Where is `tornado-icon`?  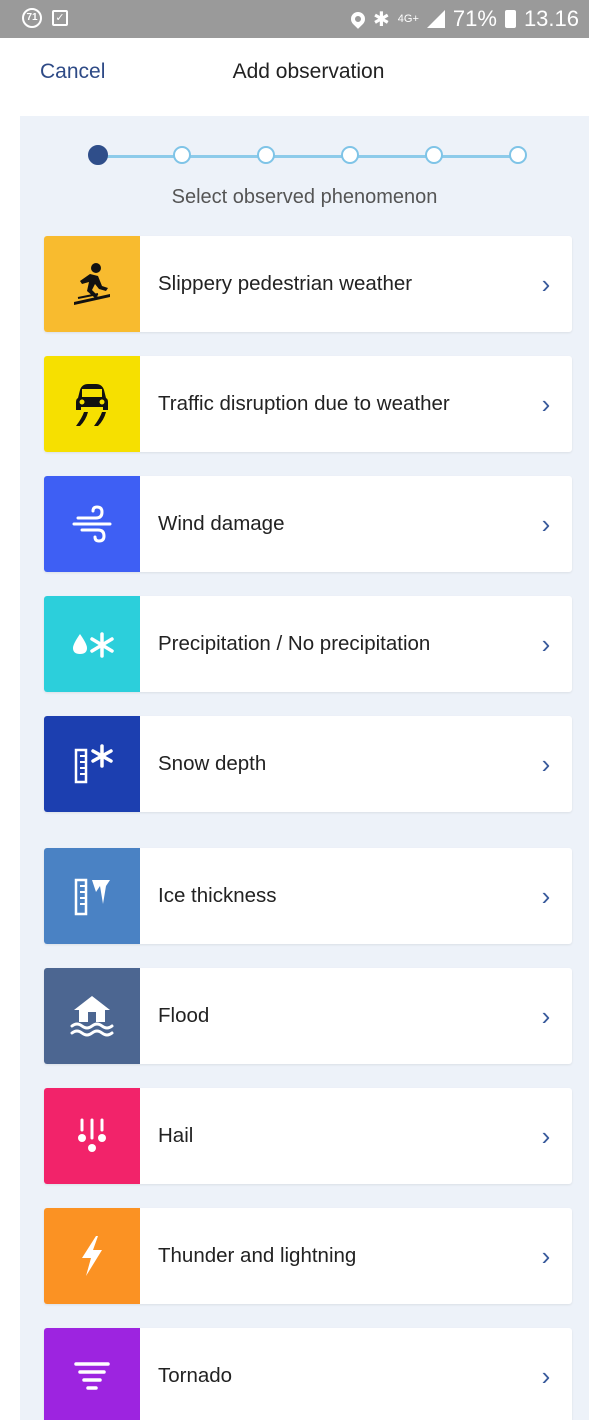
tornado-icon is located at coordinates (92, 1376).